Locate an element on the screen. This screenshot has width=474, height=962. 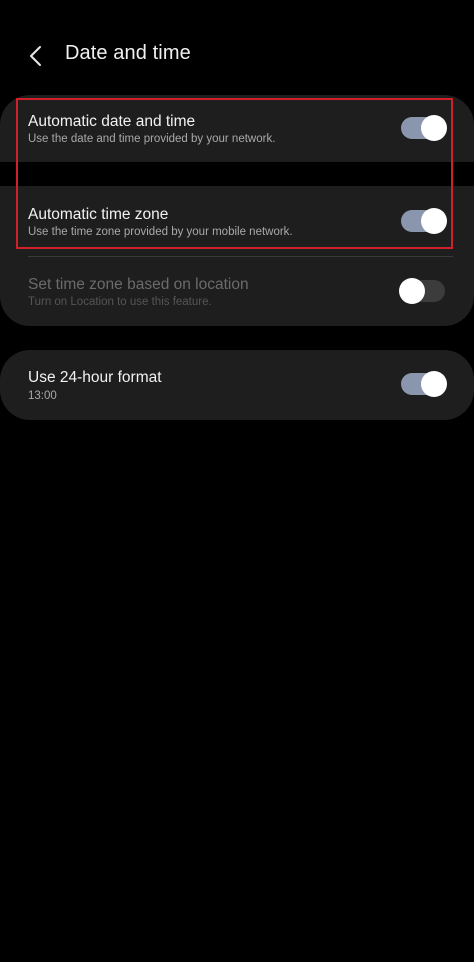
time-zone-location-toggle is located at coordinates (422, 291).